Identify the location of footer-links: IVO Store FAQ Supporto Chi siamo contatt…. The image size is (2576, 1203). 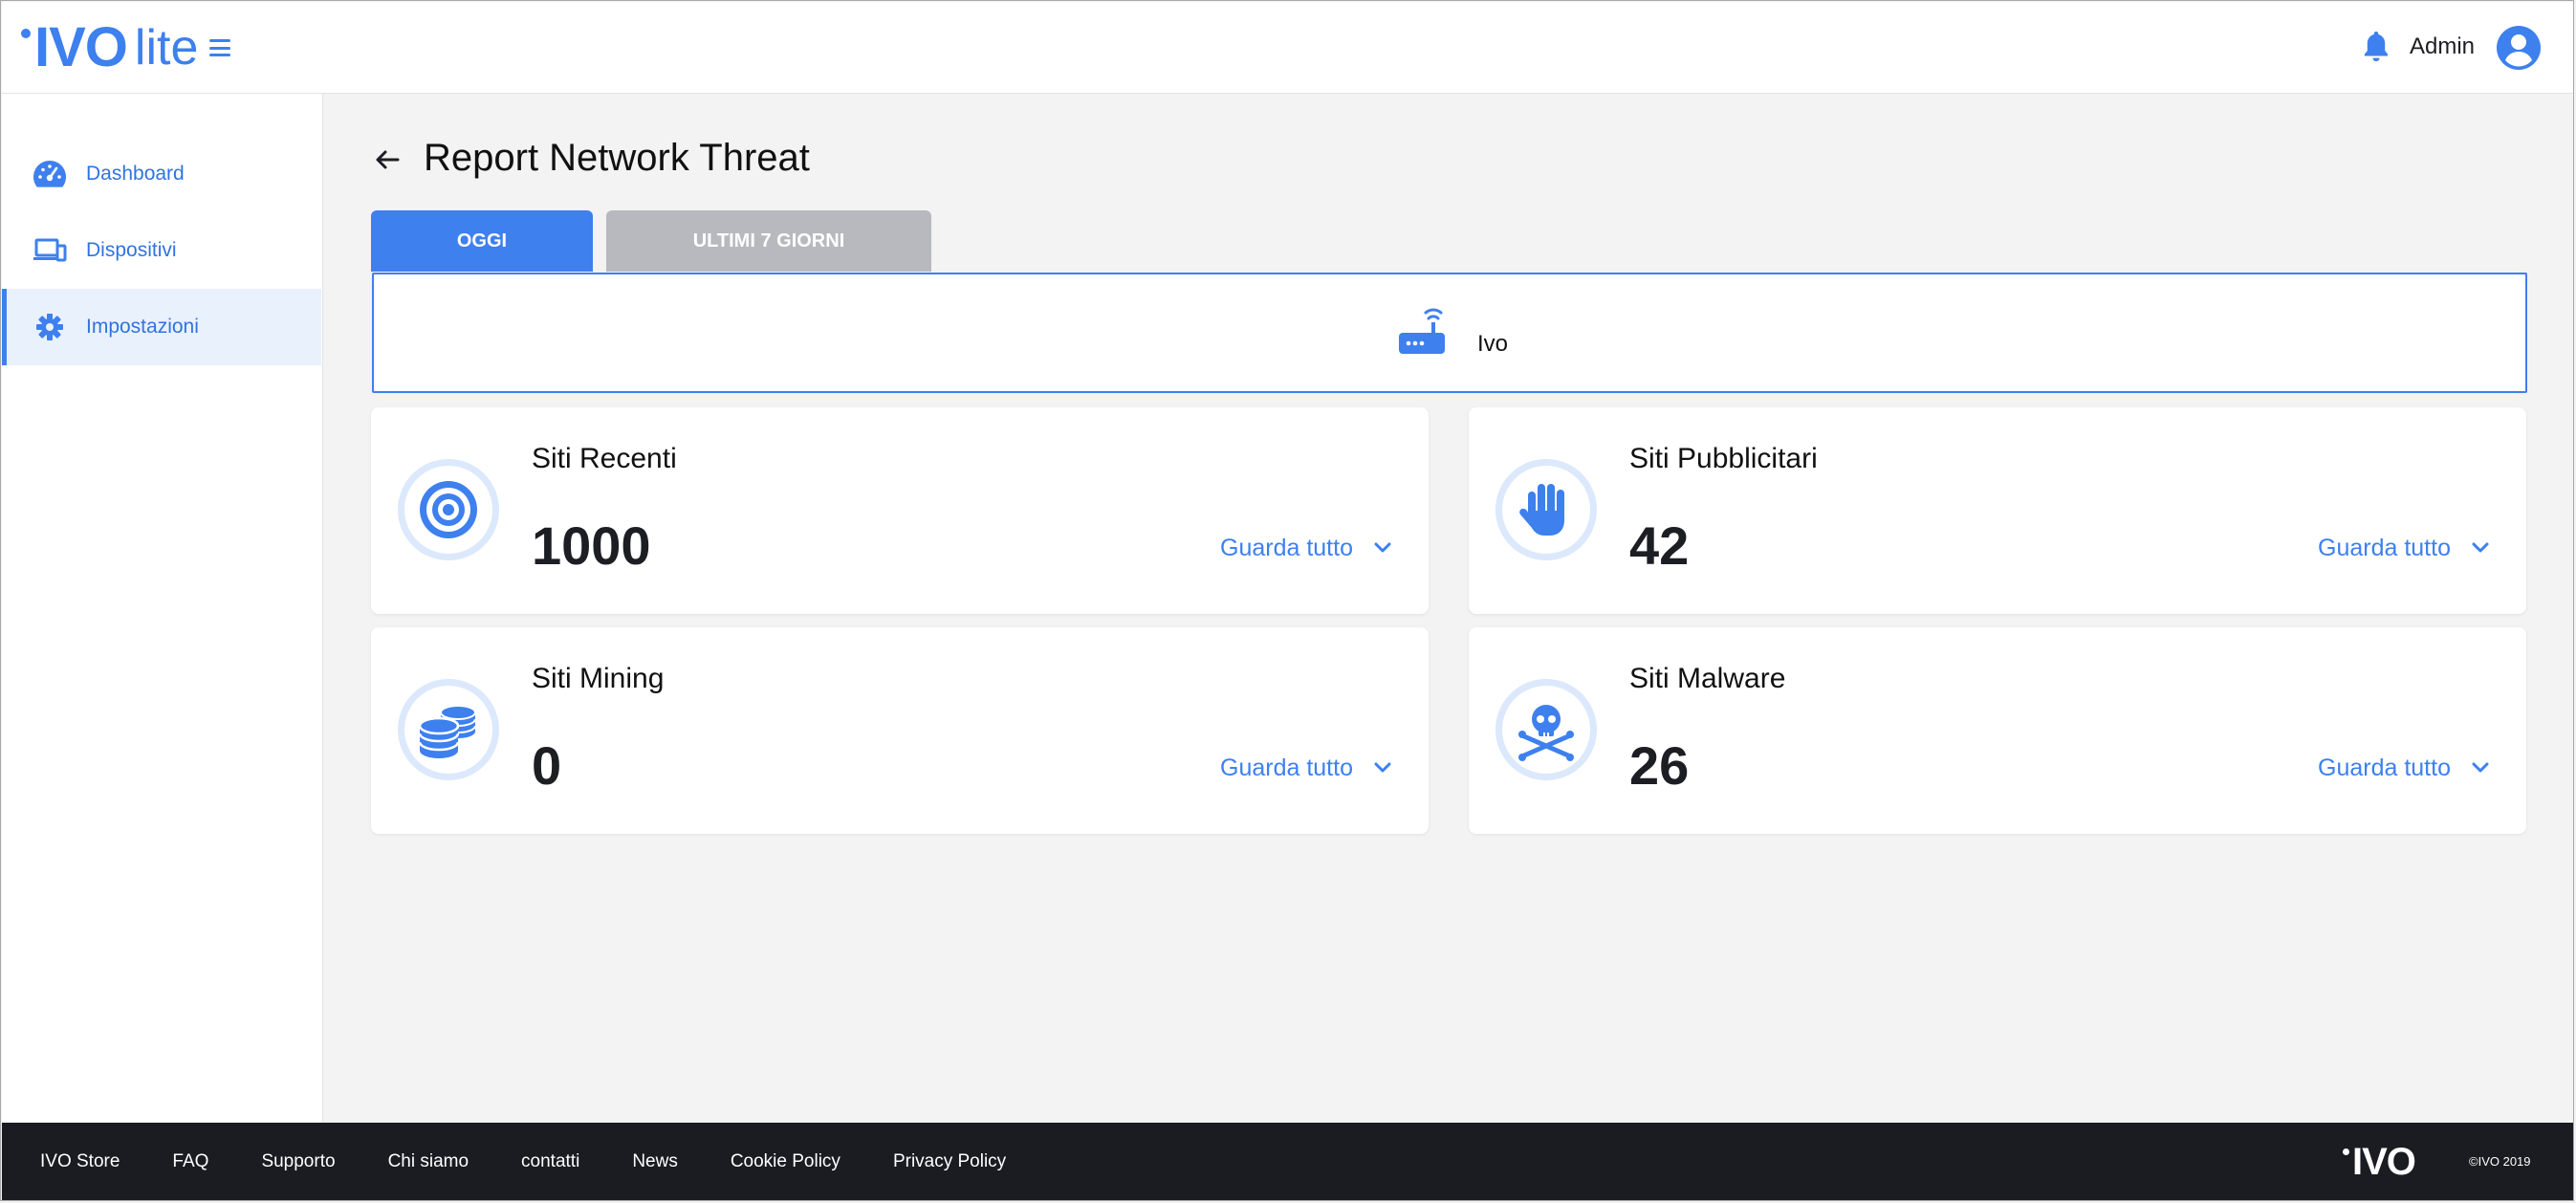
(549, 1162).